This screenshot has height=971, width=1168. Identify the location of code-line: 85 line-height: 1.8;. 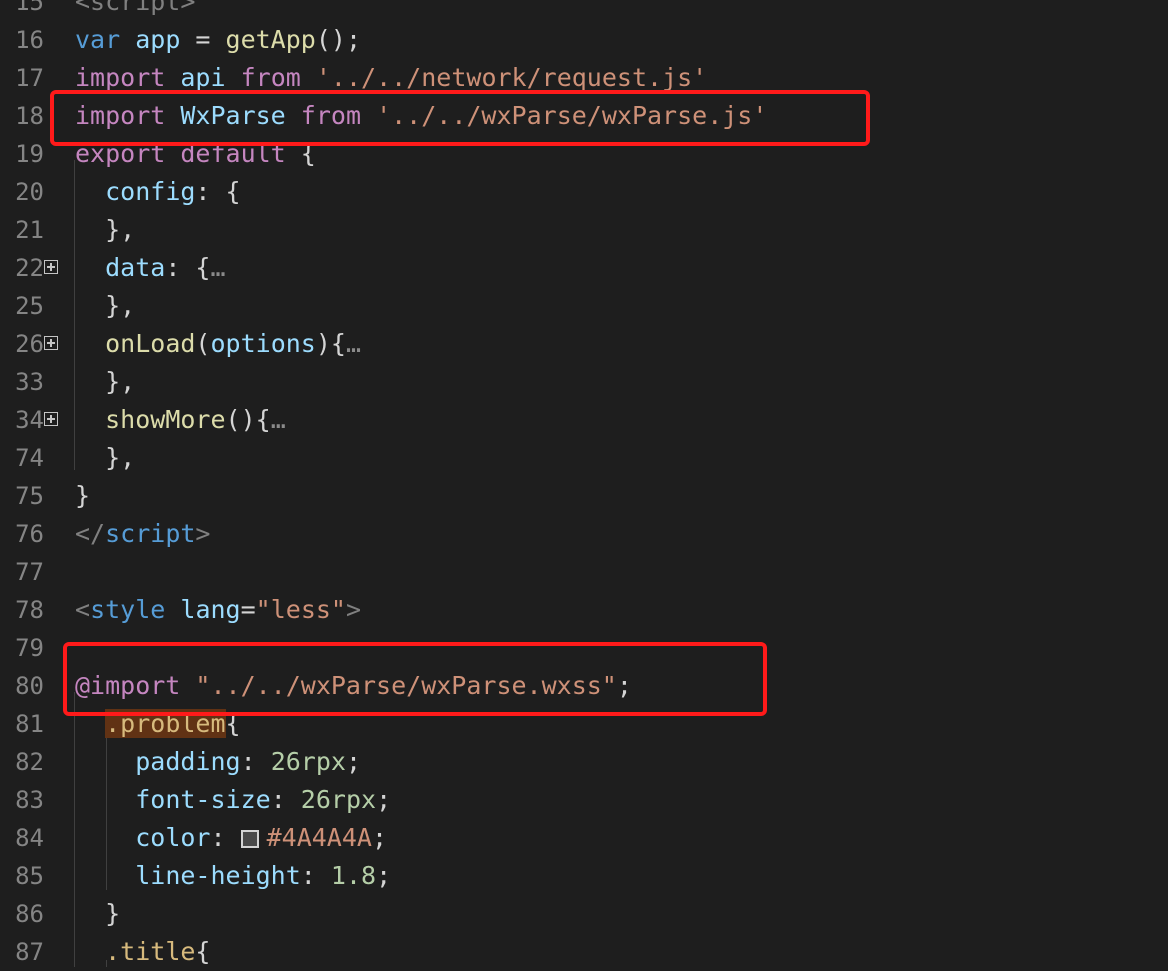
(584, 876).